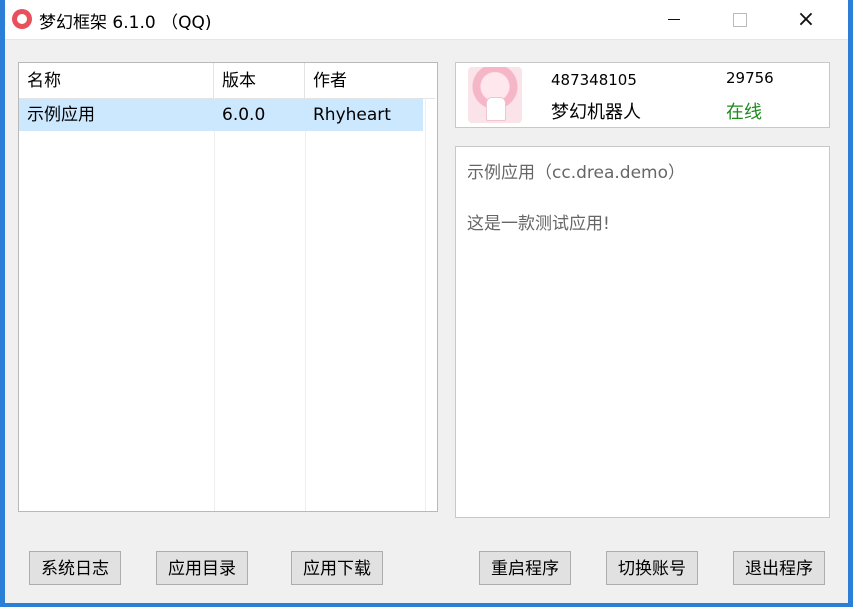  I want to click on cell-app-author: Rhyheart, so click(352, 115).